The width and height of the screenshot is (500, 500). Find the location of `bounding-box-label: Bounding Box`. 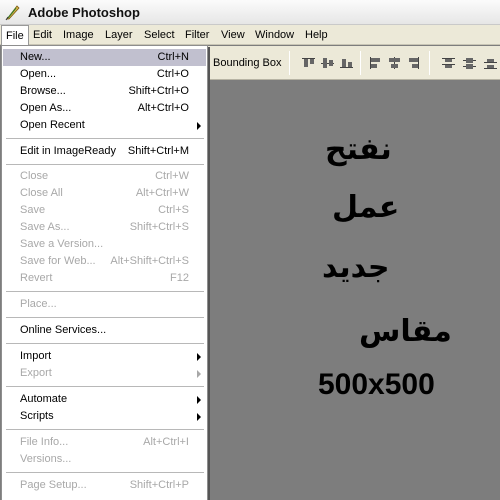

bounding-box-label: Bounding Box is located at coordinates (247, 63).